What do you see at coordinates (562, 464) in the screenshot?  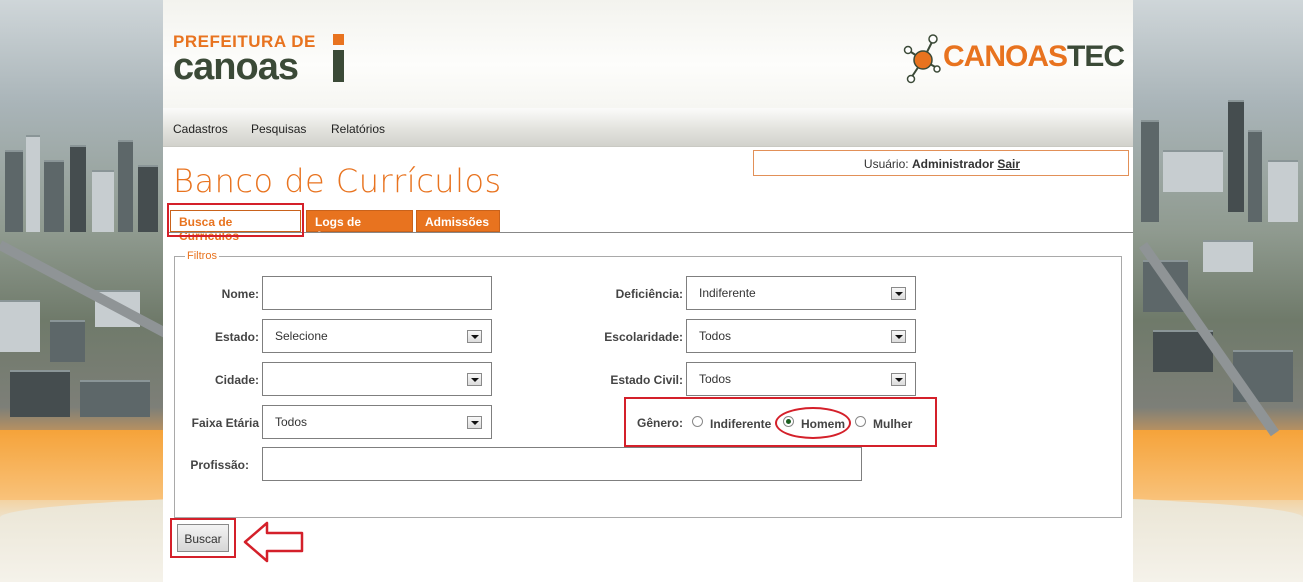 I see `profissao-input` at bounding box center [562, 464].